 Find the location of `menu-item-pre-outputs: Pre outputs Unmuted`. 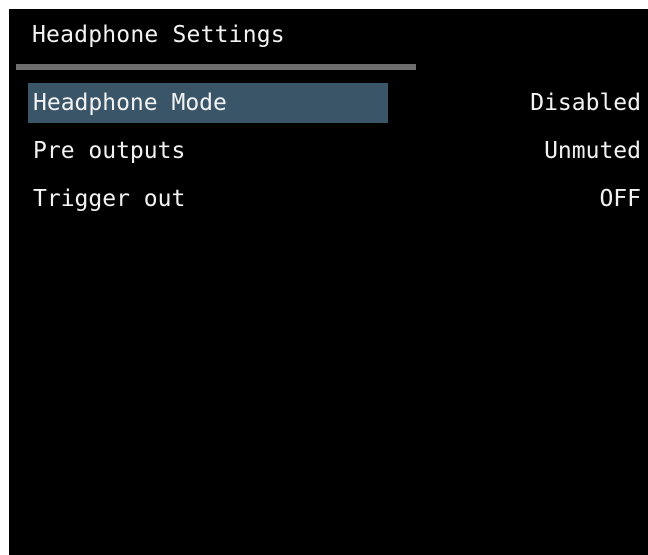

menu-item-pre-outputs: Pre outputs Unmuted is located at coordinates (328, 151).